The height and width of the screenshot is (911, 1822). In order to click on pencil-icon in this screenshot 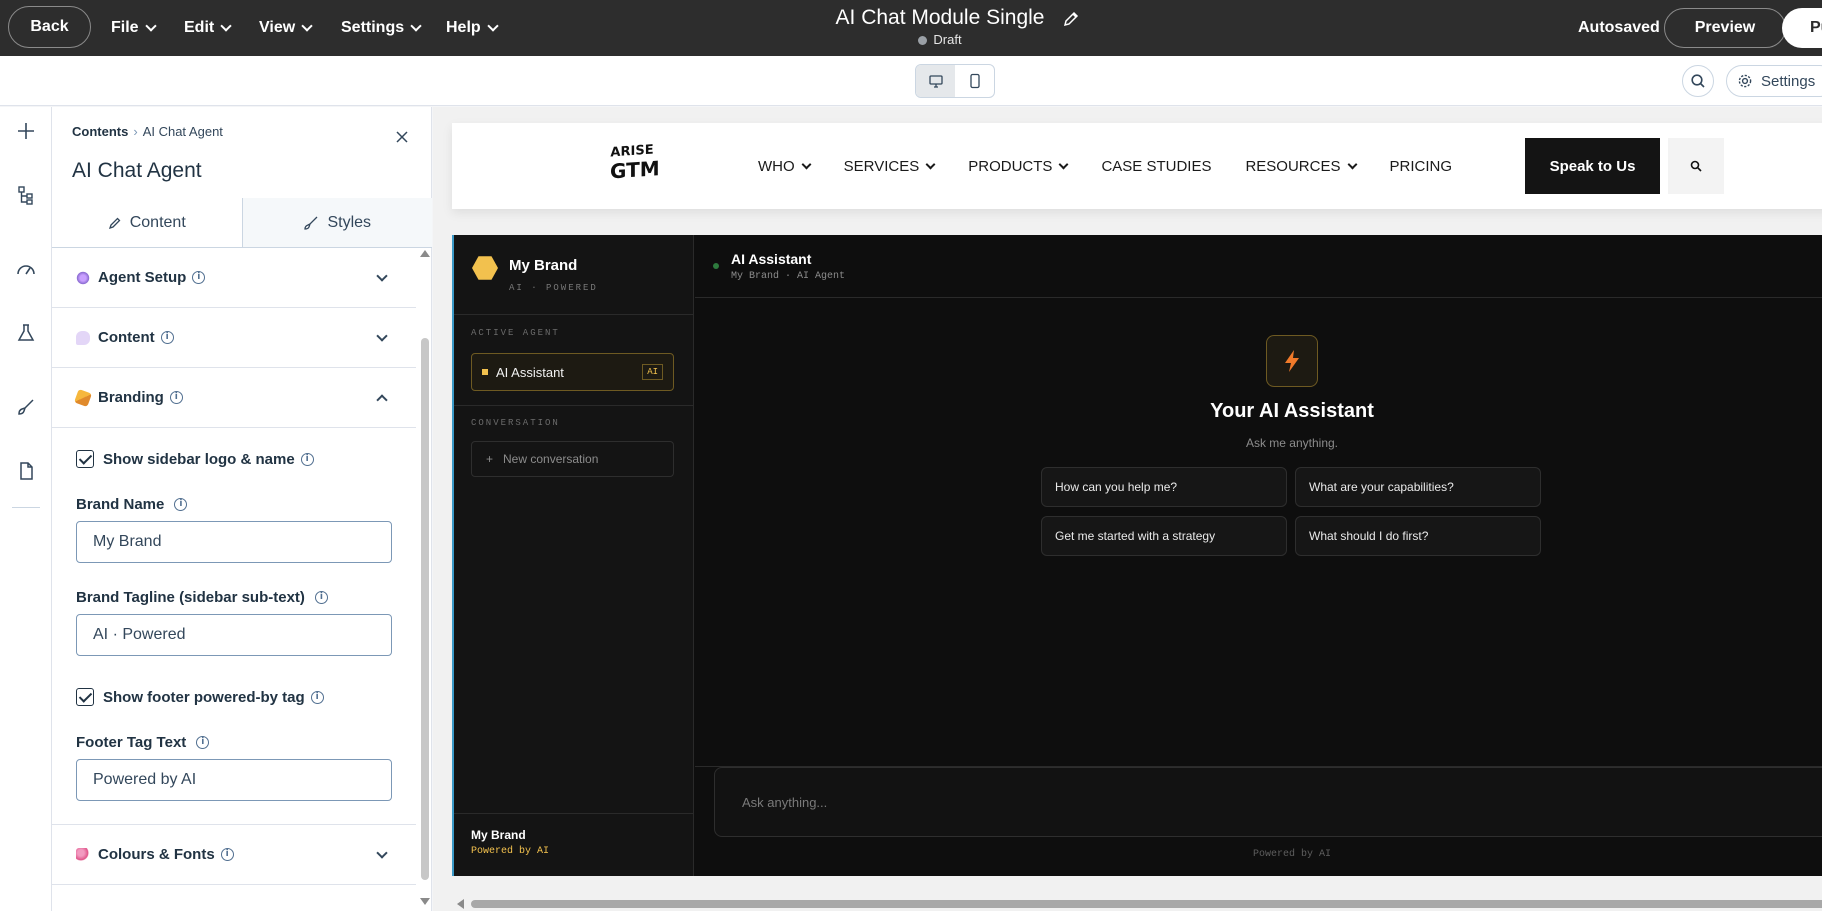, I will do `click(1071, 19)`.